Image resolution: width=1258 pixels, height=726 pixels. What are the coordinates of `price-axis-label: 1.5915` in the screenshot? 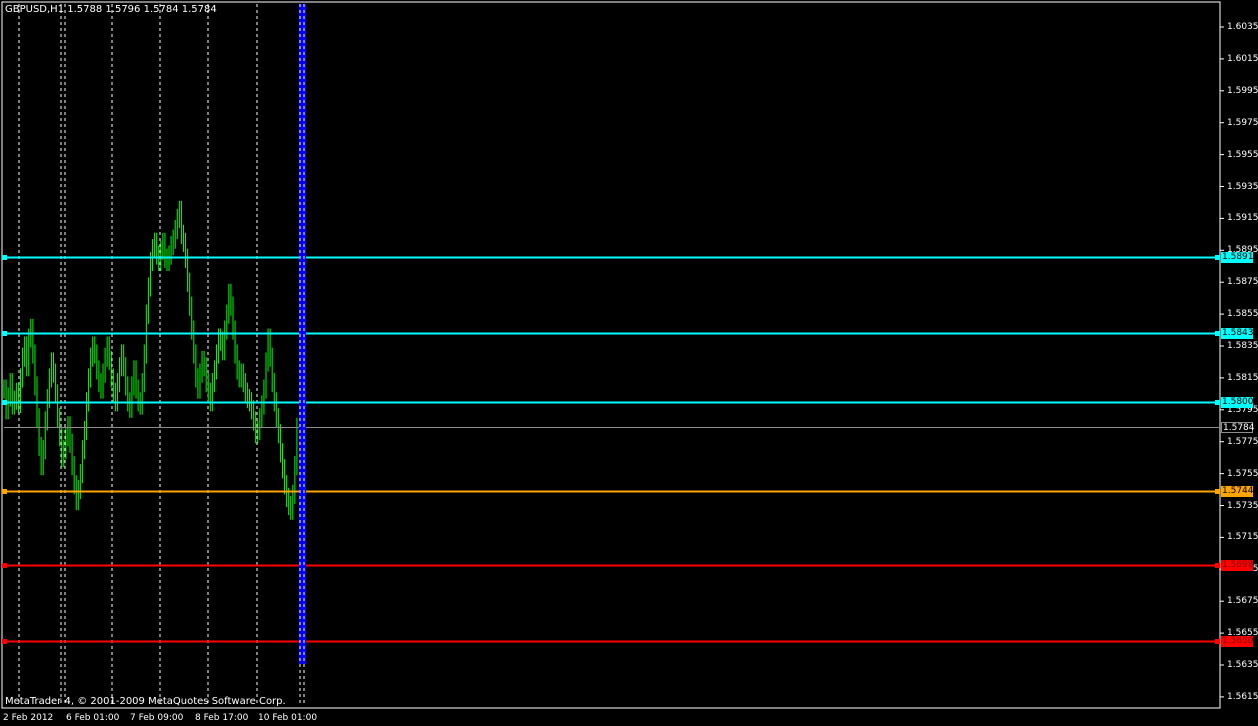 It's located at (1242, 218).